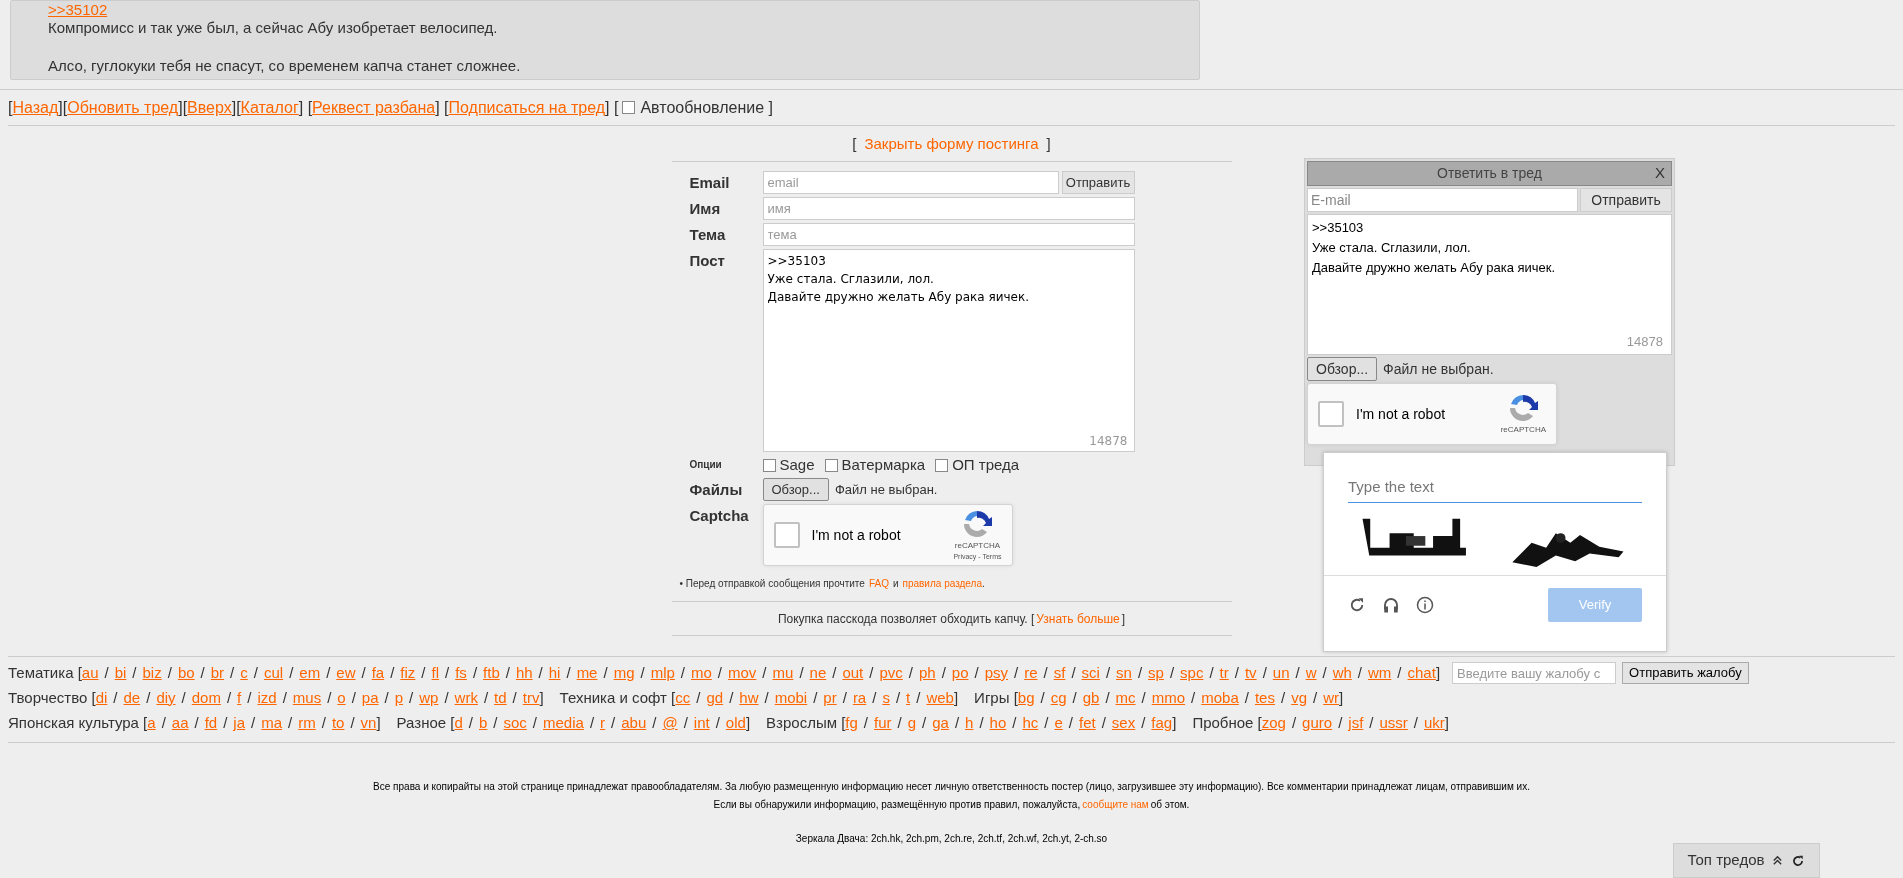 This screenshot has height=878, width=1903. What do you see at coordinates (1489, 284) in the screenshot?
I see `post-textarea: >>35103 Уже стала. Сглазили, лол. Давайте дружно желать Абу рака яичек. 14878` at bounding box center [1489, 284].